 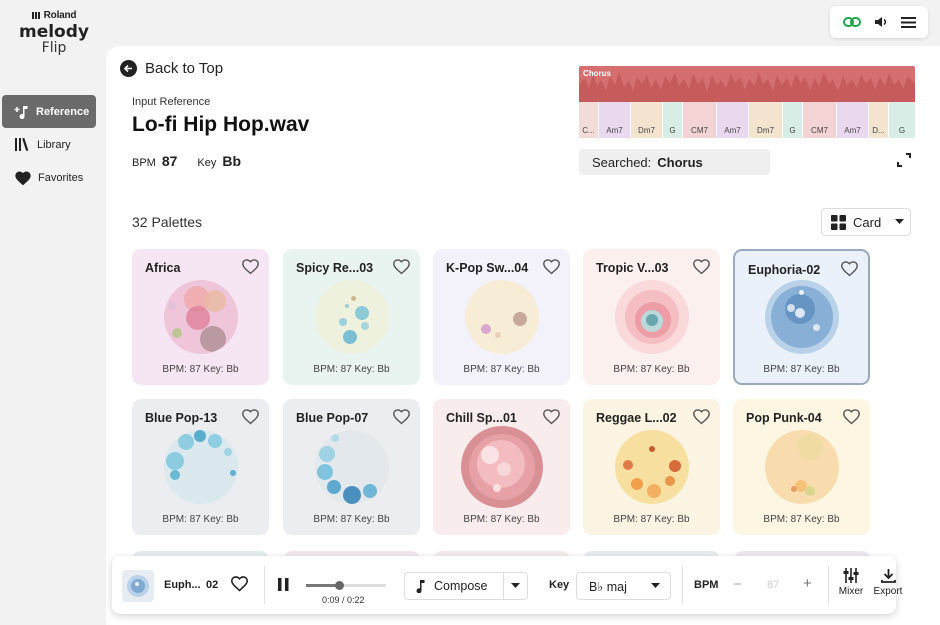 I want to click on key-select-value: B♭ maj, so click(x=608, y=586).